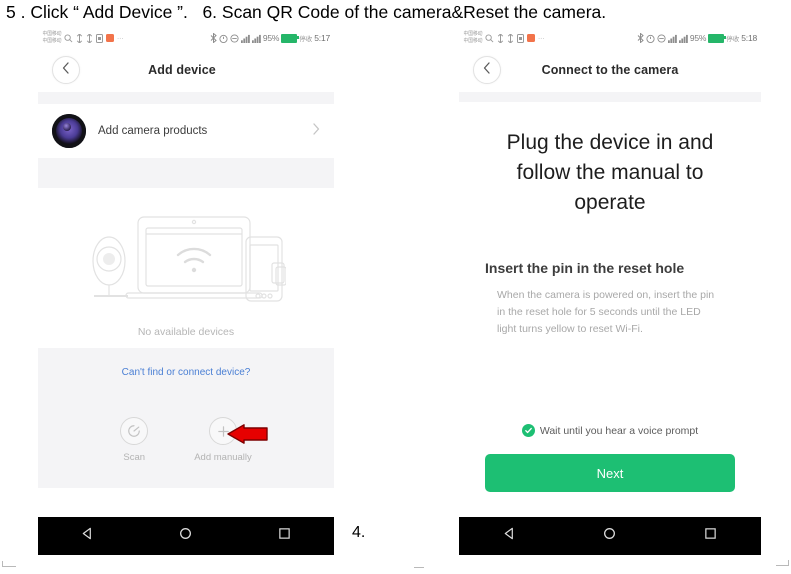 The image size is (791, 574). I want to click on section-title: Insert the pin in the reset hole, so click(585, 268).